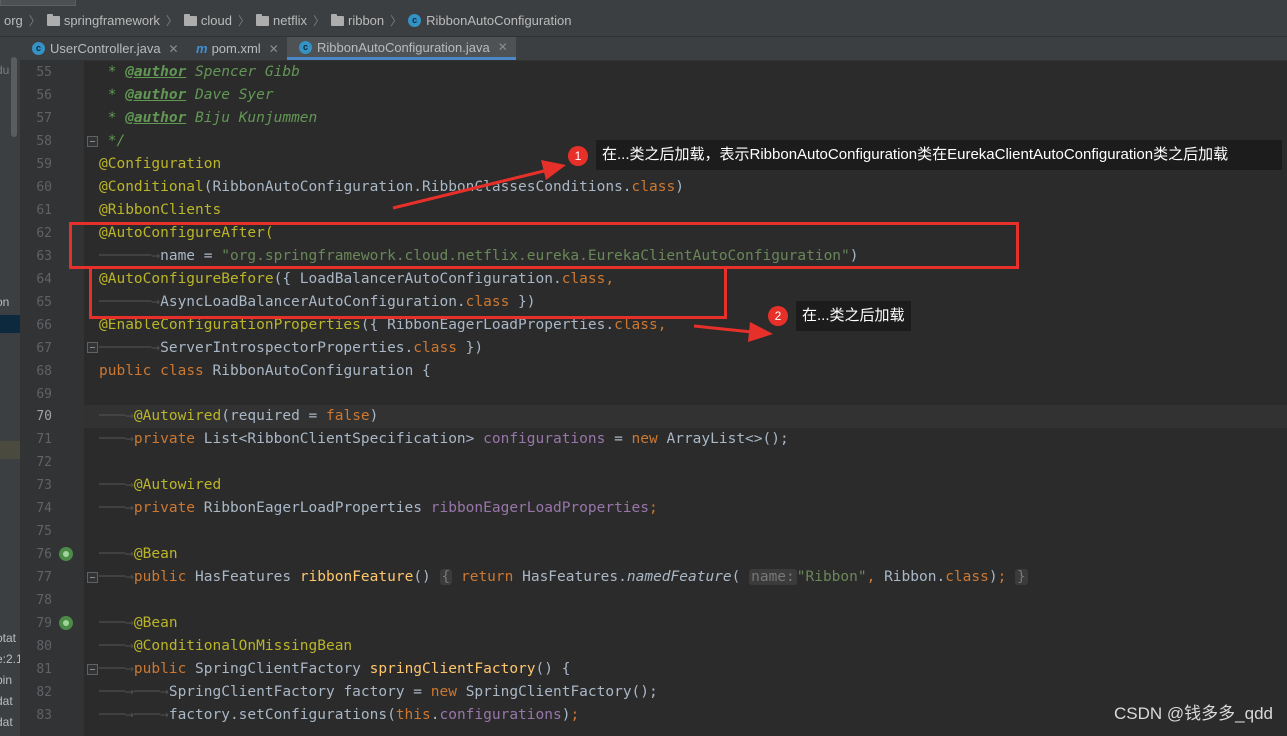  Describe the element at coordinates (1193, 713) in the screenshot. I see `watermark: CSDN @钱多多_qdd` at that location.